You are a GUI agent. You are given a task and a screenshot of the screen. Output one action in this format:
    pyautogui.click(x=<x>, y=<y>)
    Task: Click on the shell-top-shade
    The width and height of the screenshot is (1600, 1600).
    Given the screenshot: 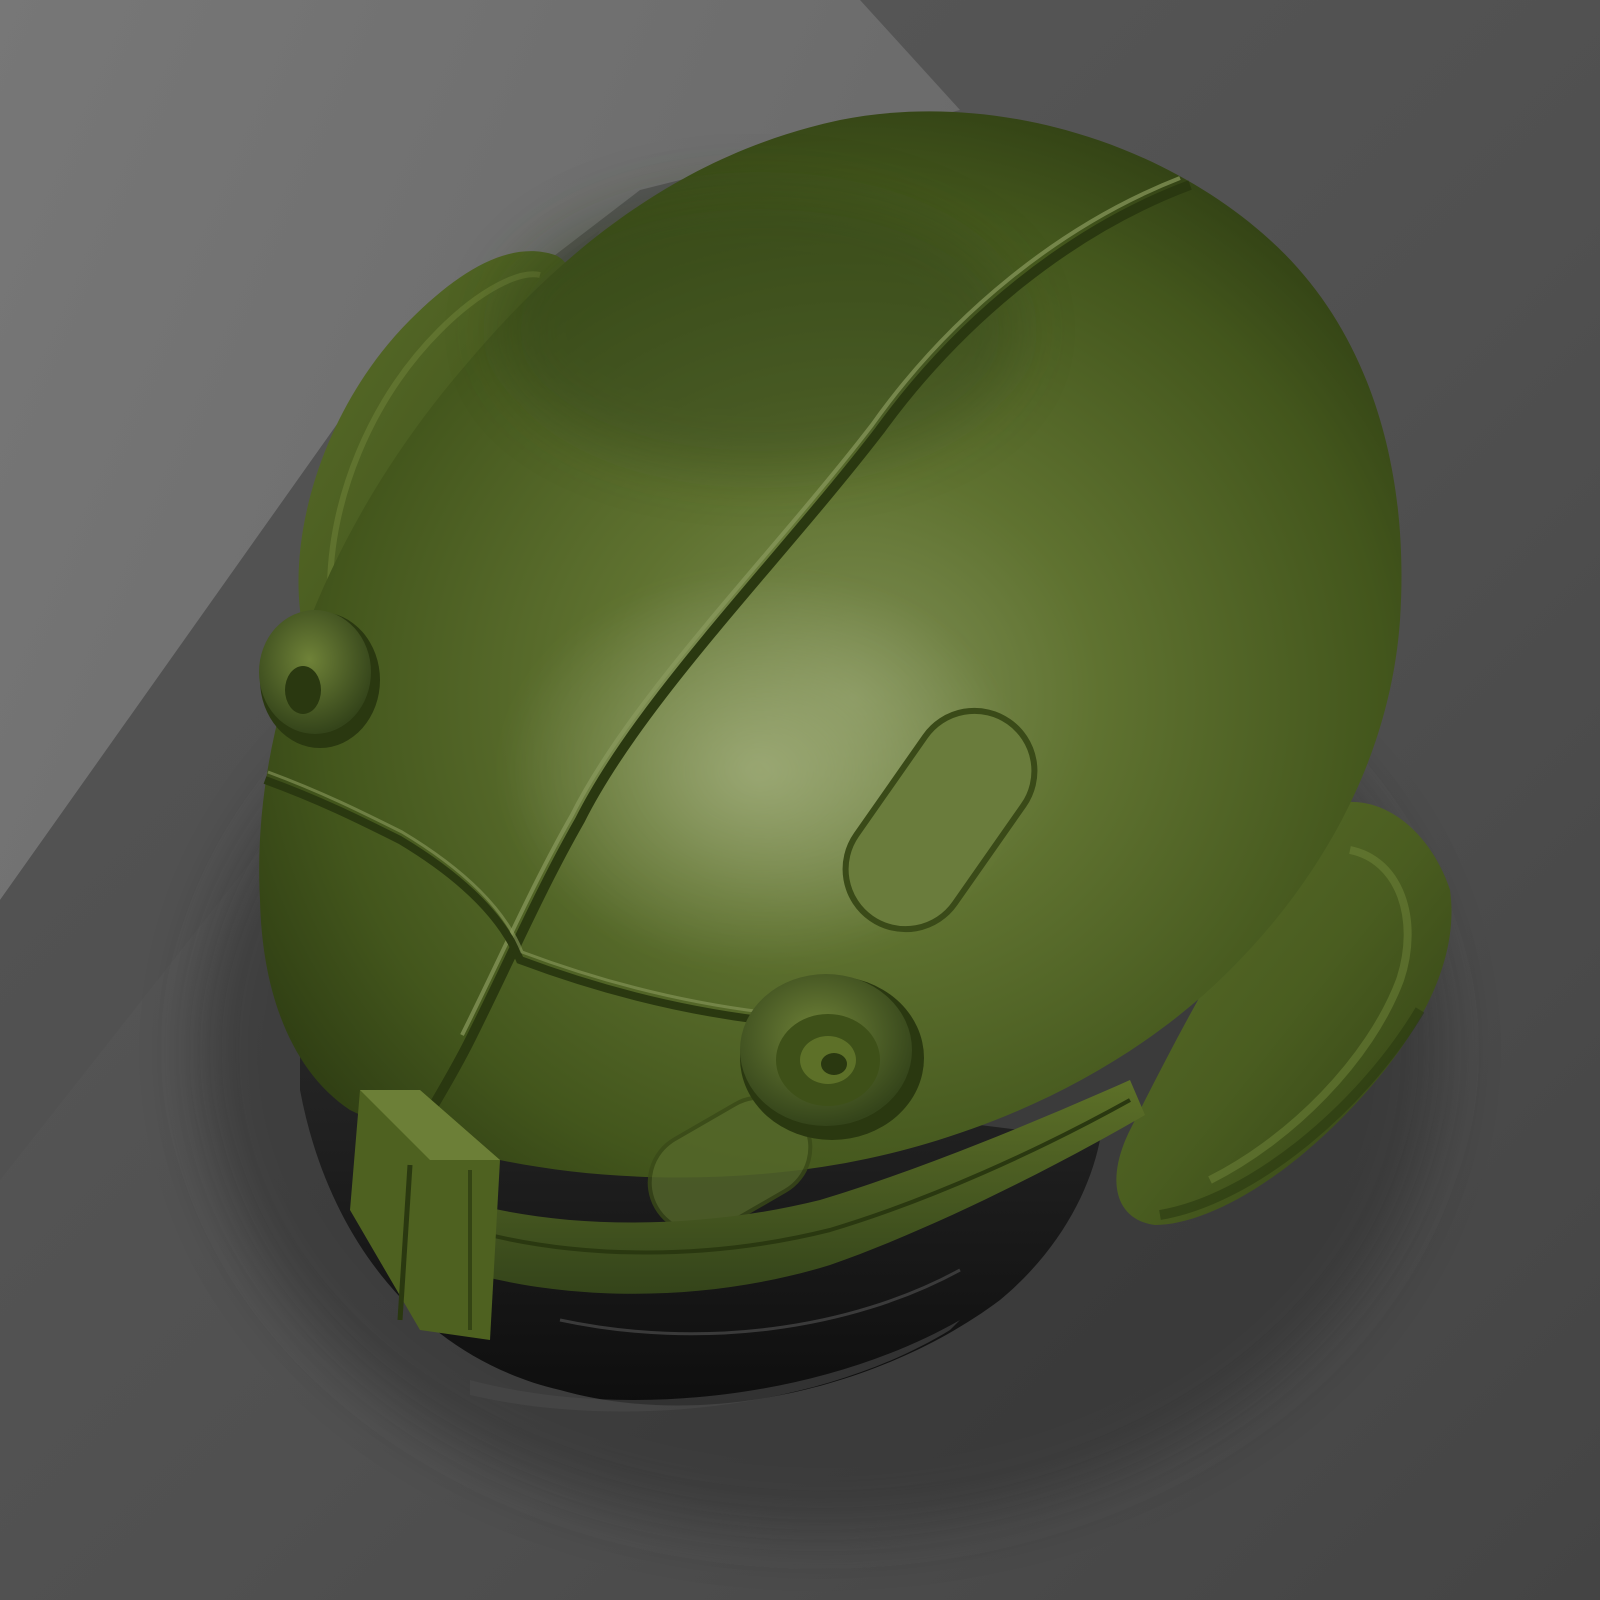 What is the action you would take?
    pyautogui.click(x=760, y=330)
    